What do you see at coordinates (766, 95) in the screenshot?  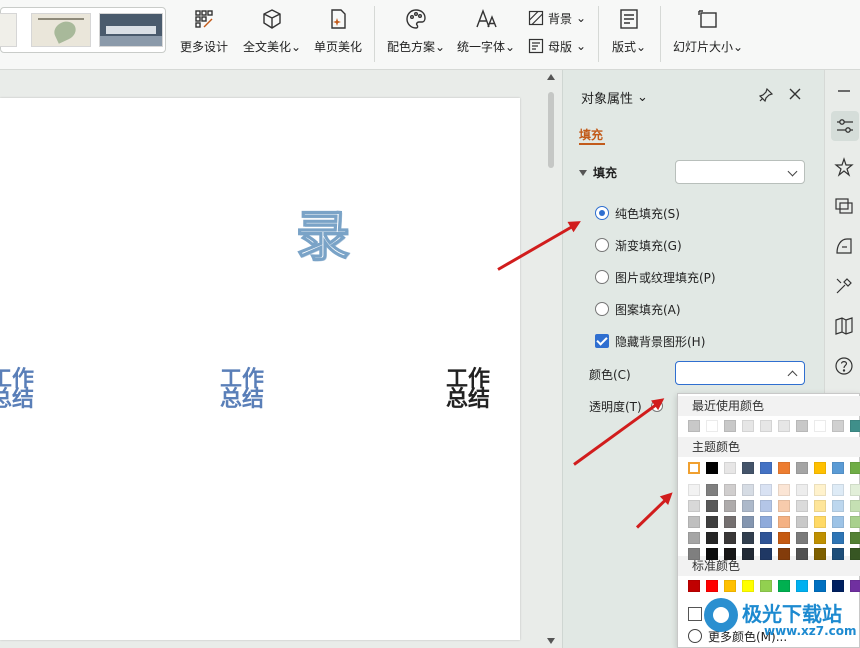 I see `pin-icon` at bounding box center [766, 95].